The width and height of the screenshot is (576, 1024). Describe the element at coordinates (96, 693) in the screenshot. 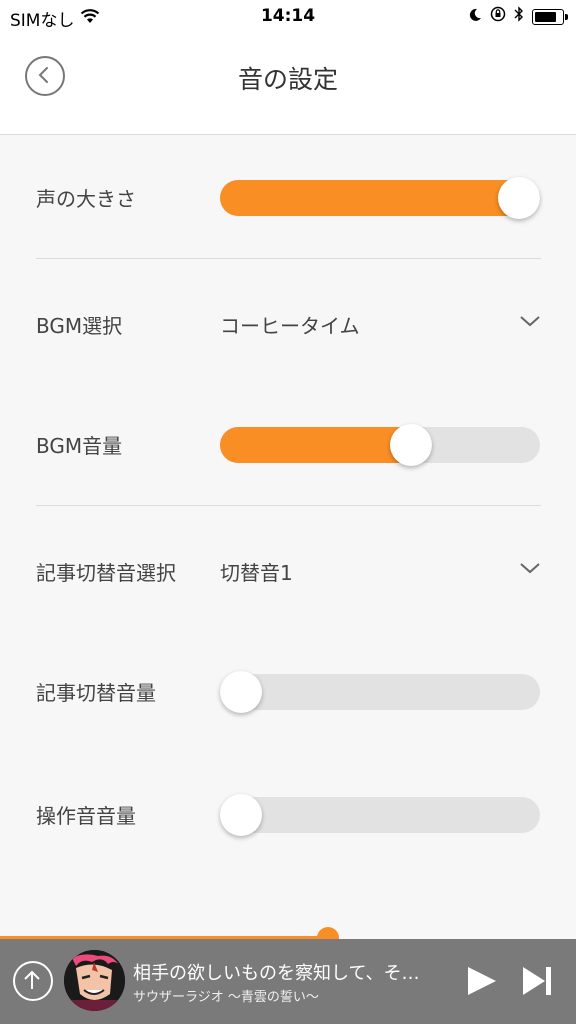

I see `article-sound-volume-label: 記事切替音量` at that location.